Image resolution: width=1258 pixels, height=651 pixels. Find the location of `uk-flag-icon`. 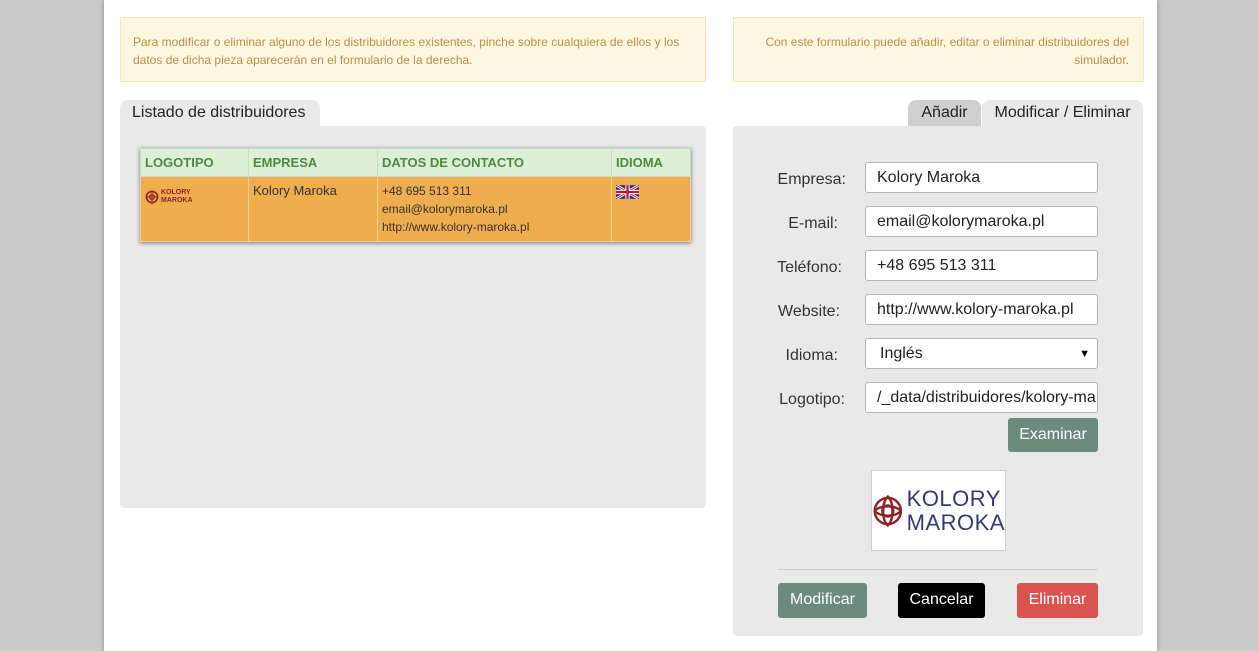

uk-flag-icon is located at coordinates (627, 193).